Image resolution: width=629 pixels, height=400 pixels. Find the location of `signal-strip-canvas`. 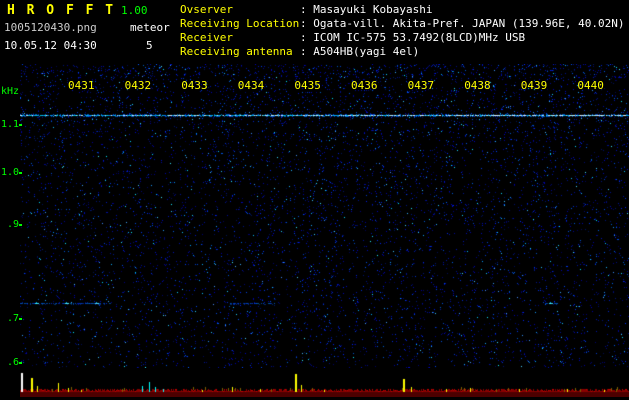

signal-strip-canvas is located at coordinates (324, 383).